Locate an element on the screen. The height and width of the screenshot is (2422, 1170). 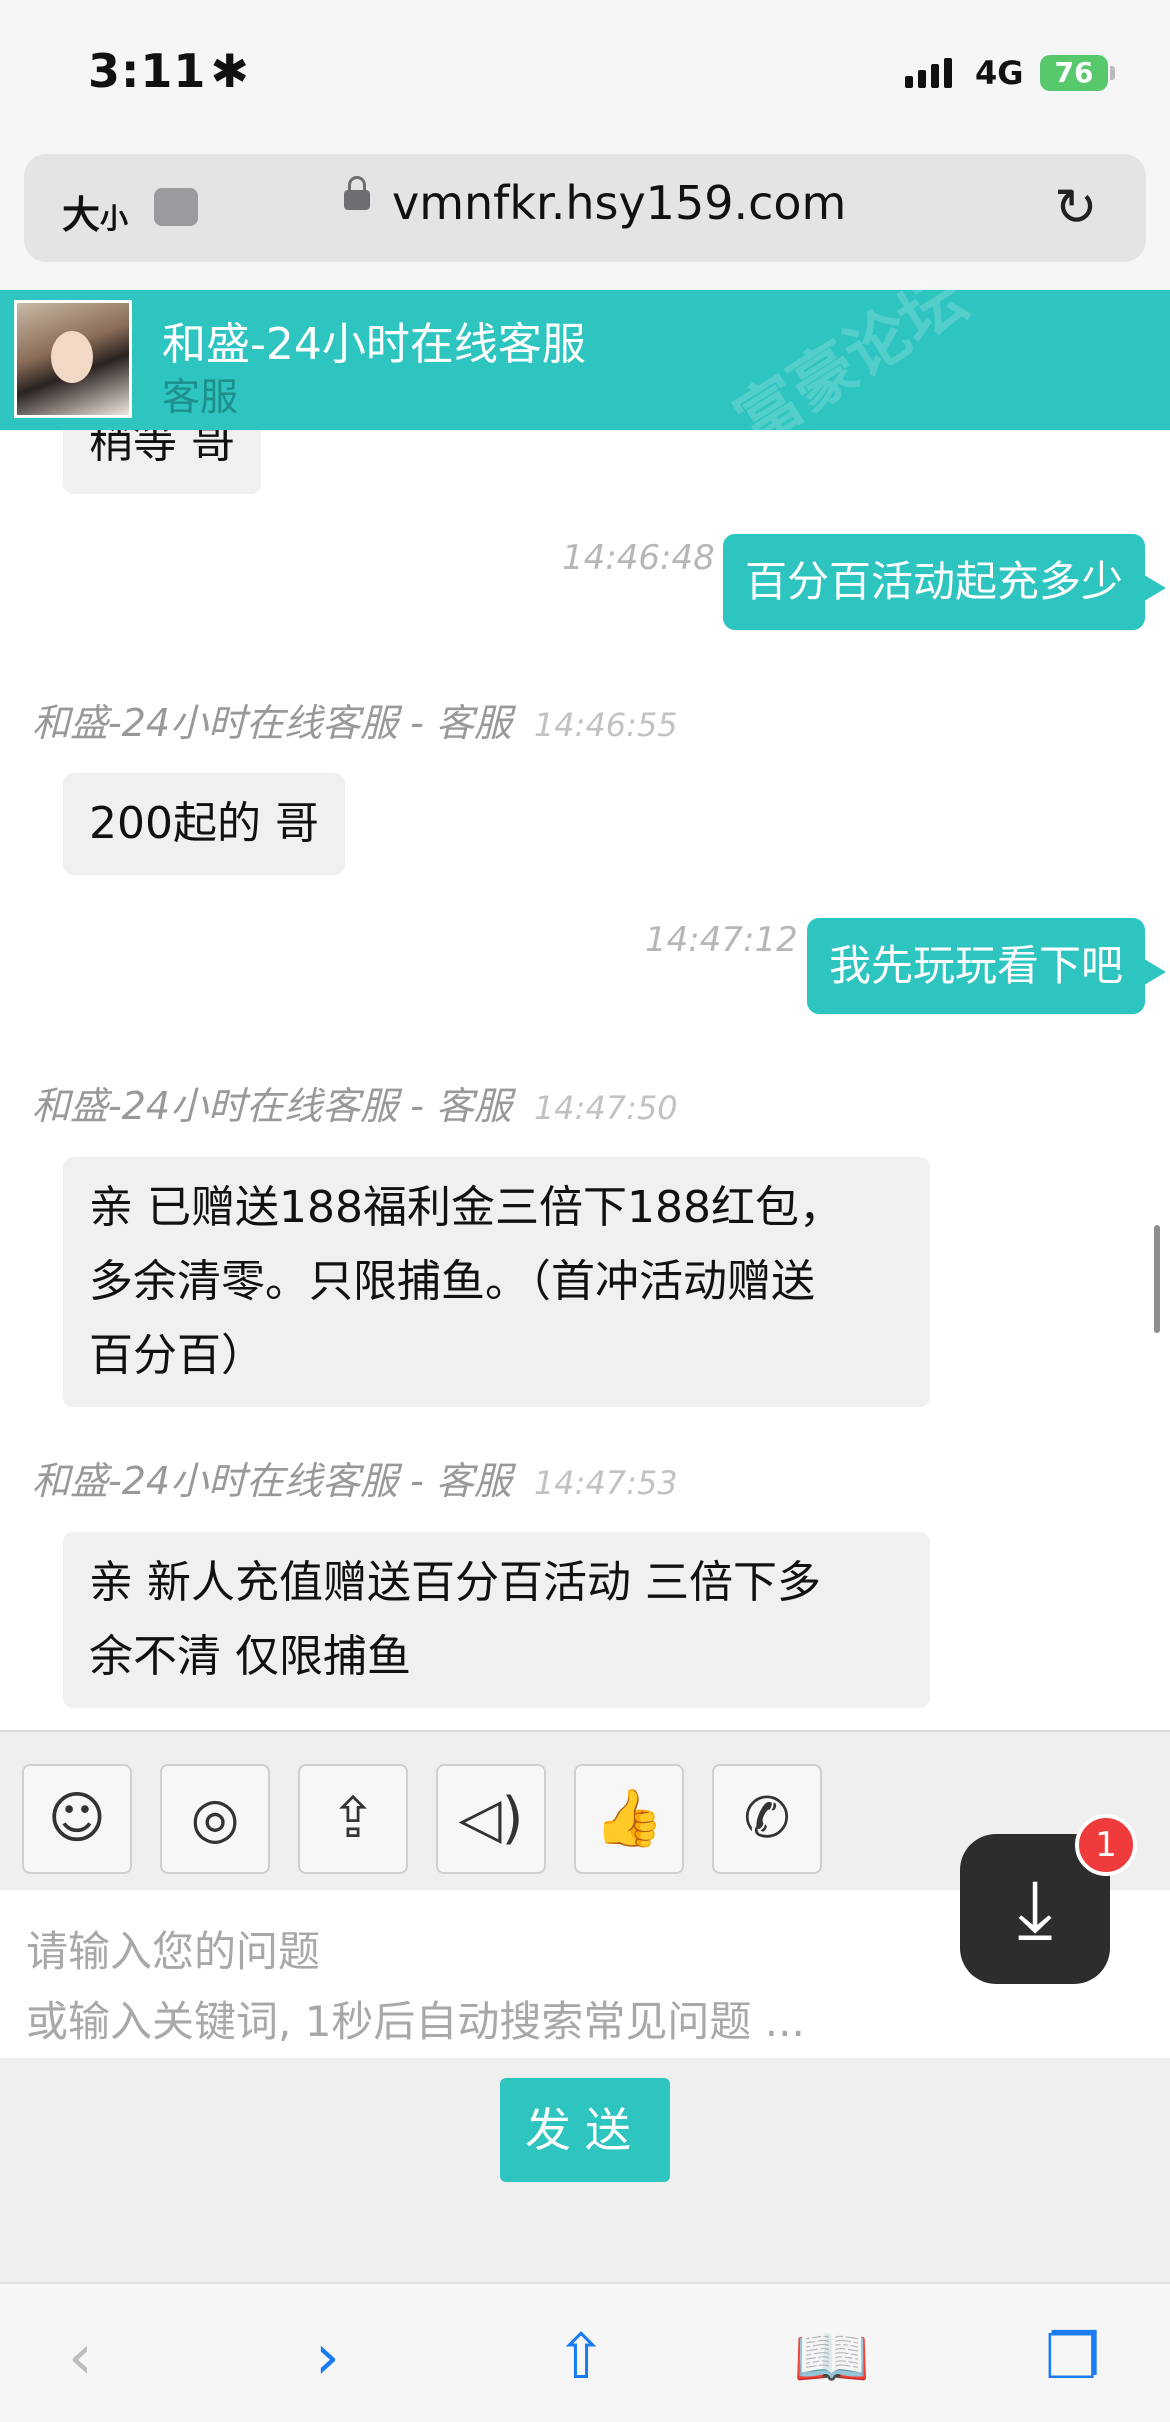
message-bubble-sent: 我先玩玩看下吧 is located at coordinates (976, 966).